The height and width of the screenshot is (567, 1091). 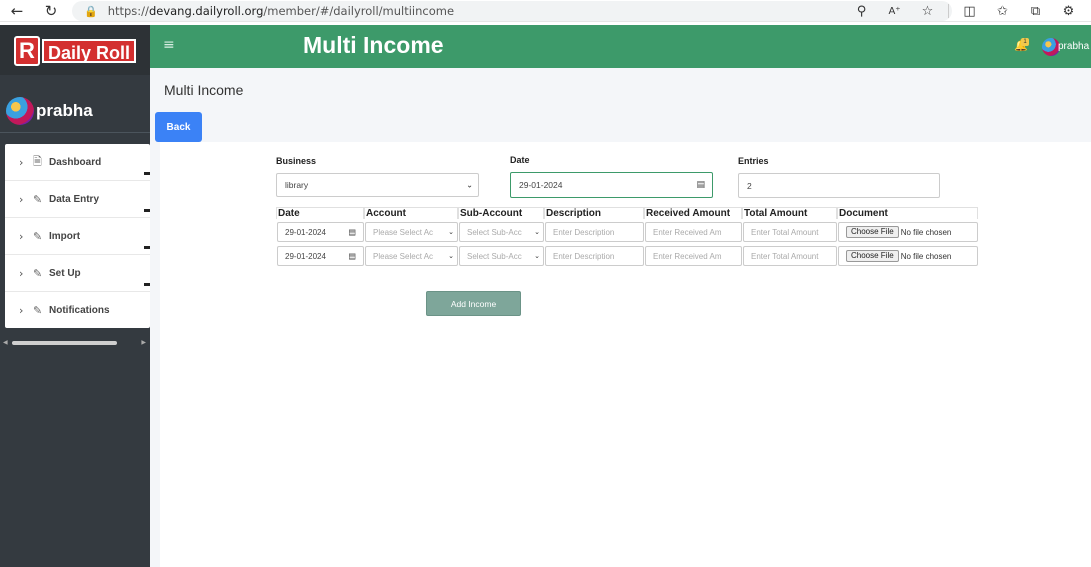 I want to click on row2-total-amount-input: Enter Total Amount, so click(x=790, y=256).